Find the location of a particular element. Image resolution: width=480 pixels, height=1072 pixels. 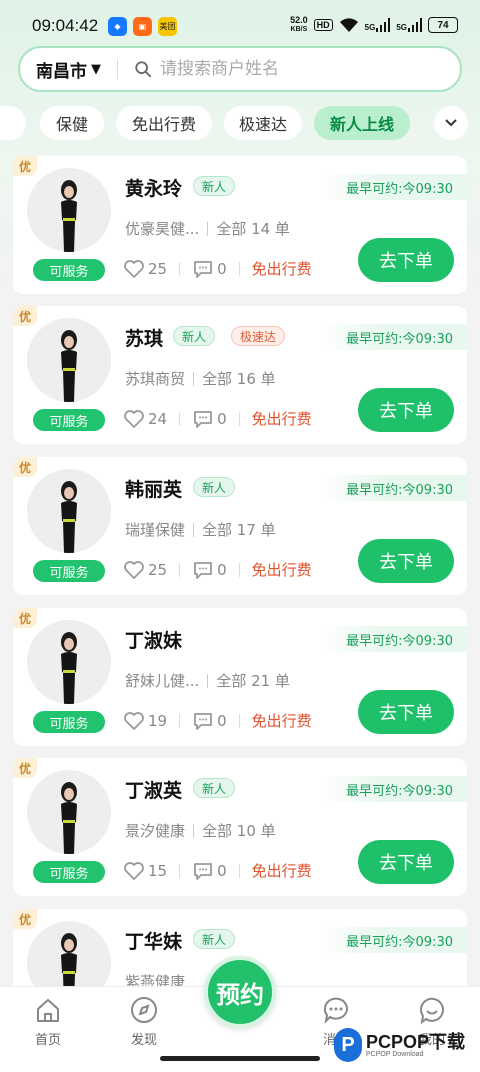

likes-count: 25 is located at coordinates (158, 569).